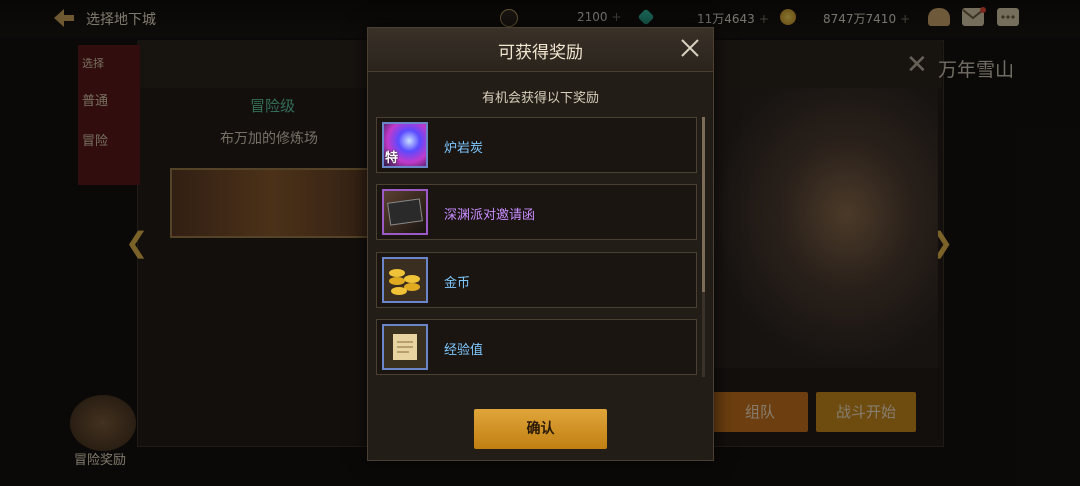 The width and height of the screenshot is (1080, 486). Describe the element at coordinates (405, 280) in the screenshot. I see `gold-coins-icon` at that location.